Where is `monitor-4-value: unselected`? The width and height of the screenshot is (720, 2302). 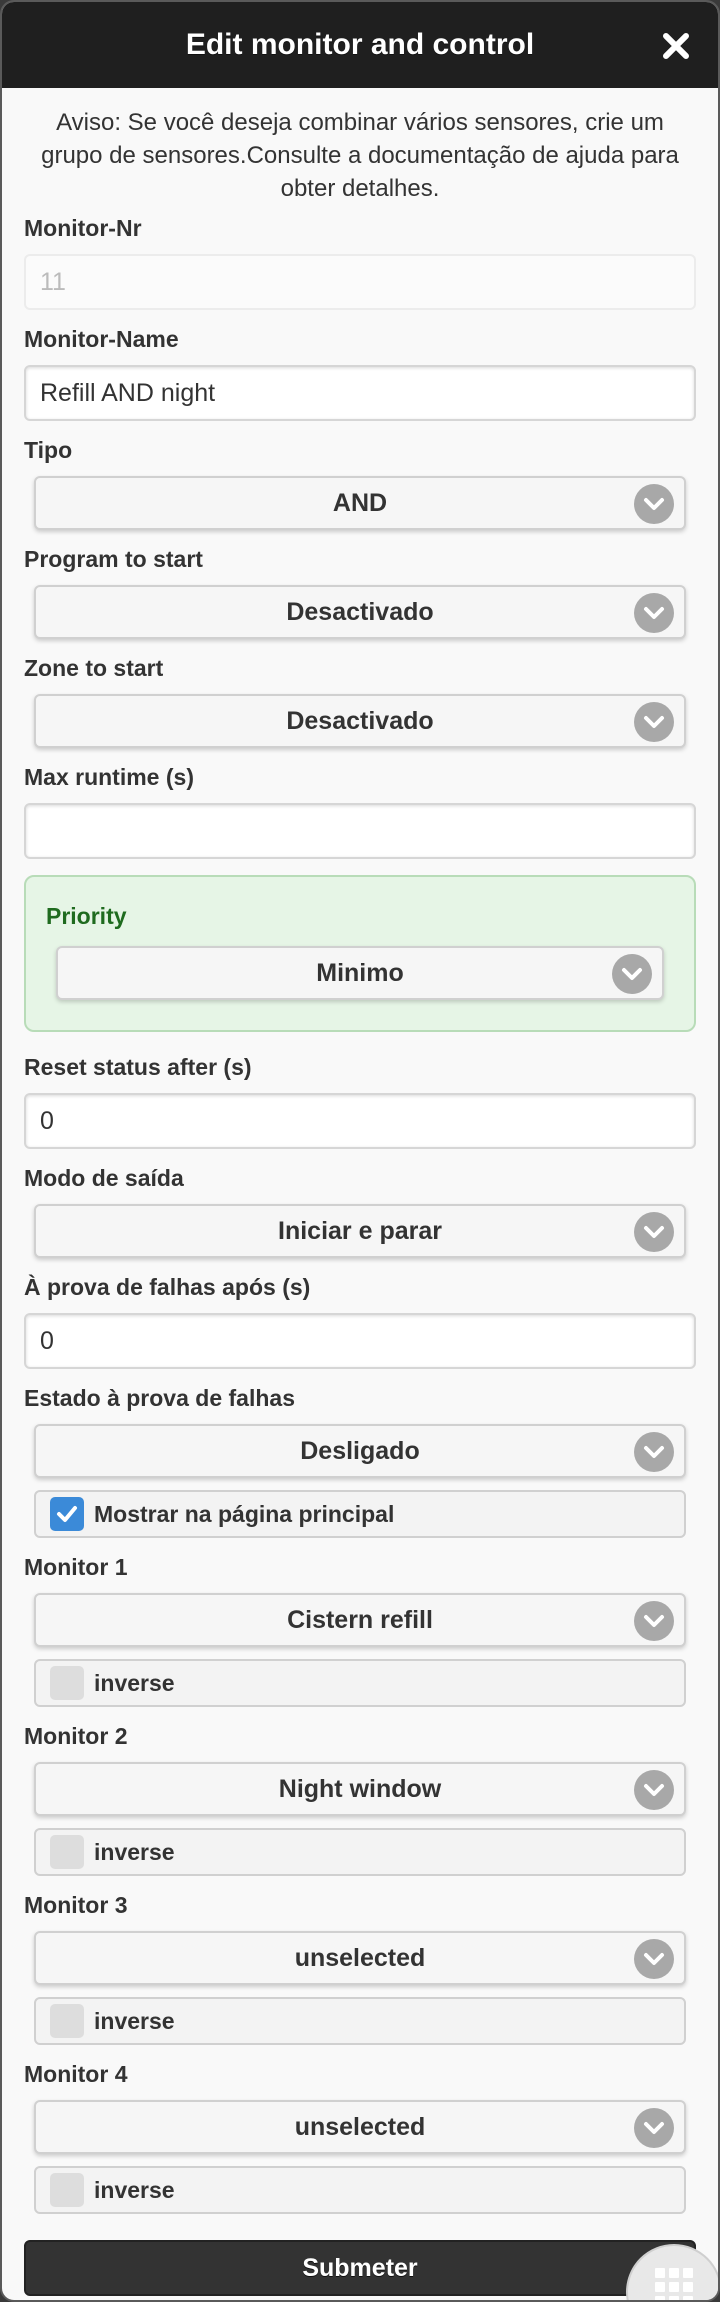 monitor-4-value: unselected is located at coordinates (360, 2126).